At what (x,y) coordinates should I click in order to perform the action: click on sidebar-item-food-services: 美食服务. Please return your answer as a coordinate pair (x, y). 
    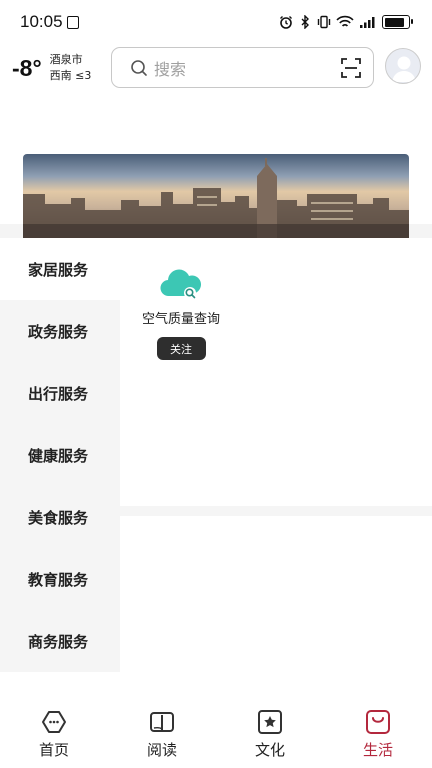
    Looking at the image, I should click on (60, 517).